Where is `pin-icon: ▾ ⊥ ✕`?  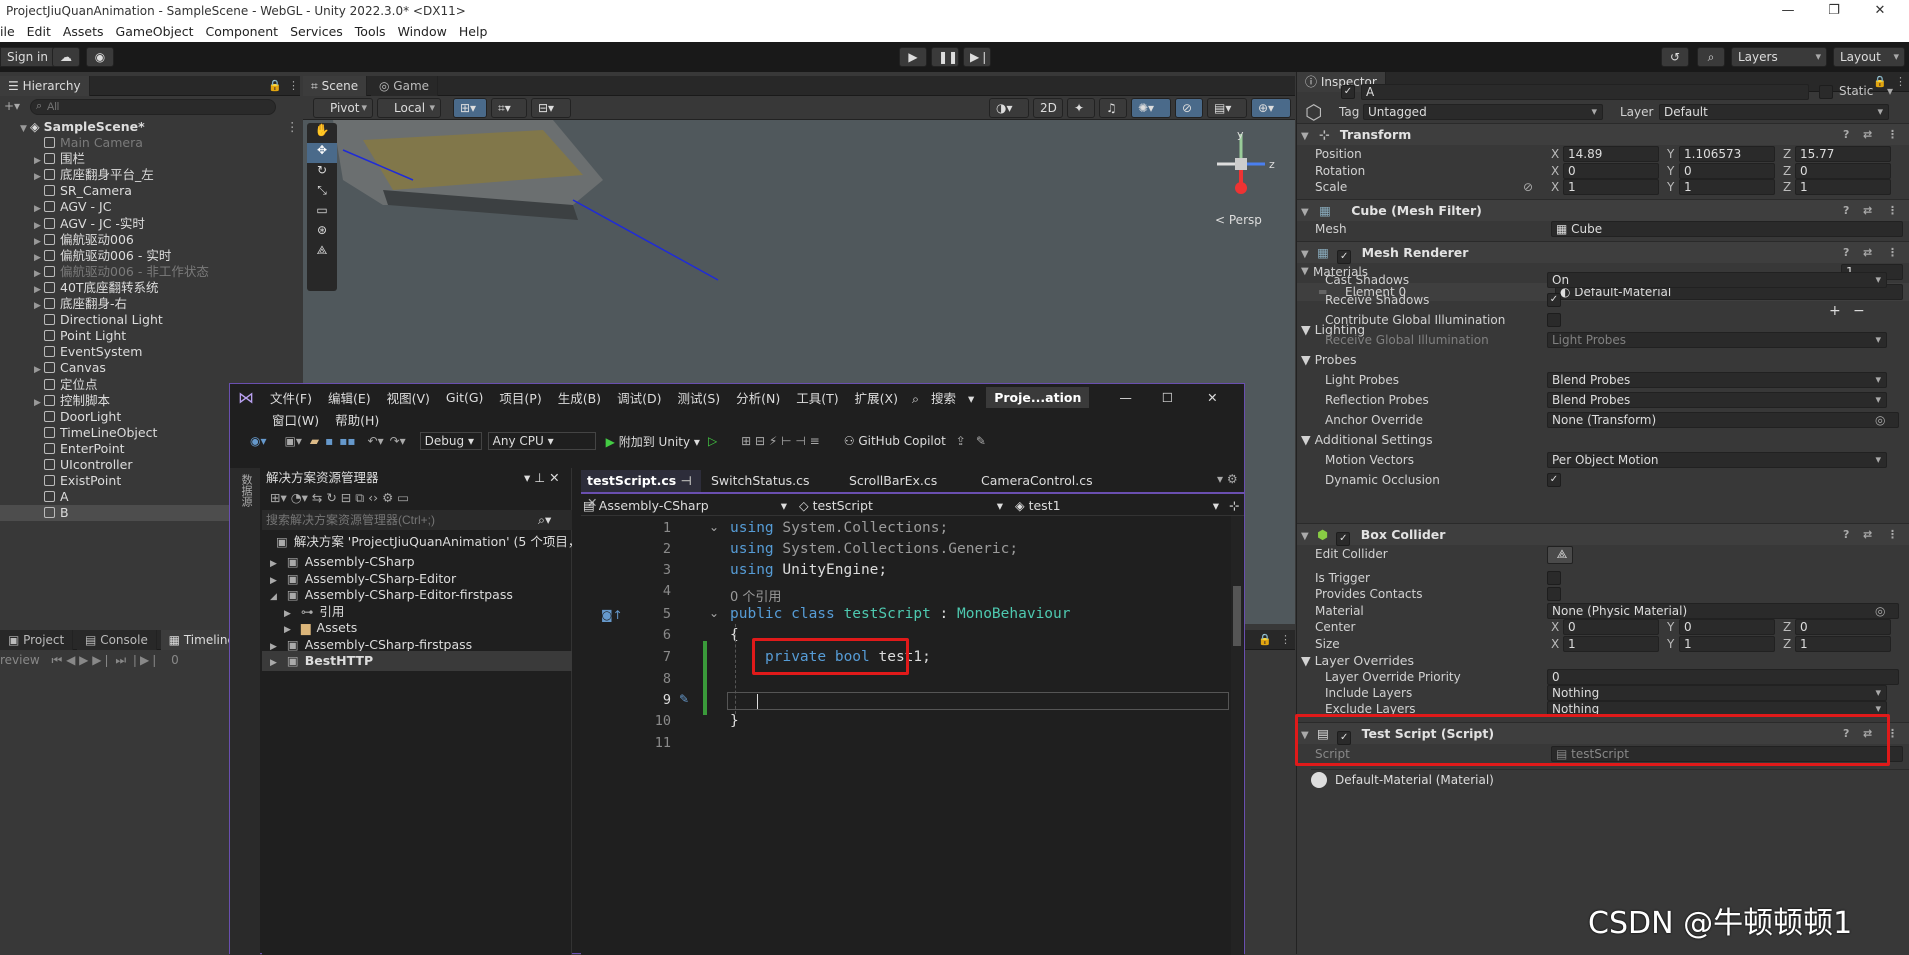 pin-icon: ▾ ⊥ ✕ is located at coordinates (542, 478).